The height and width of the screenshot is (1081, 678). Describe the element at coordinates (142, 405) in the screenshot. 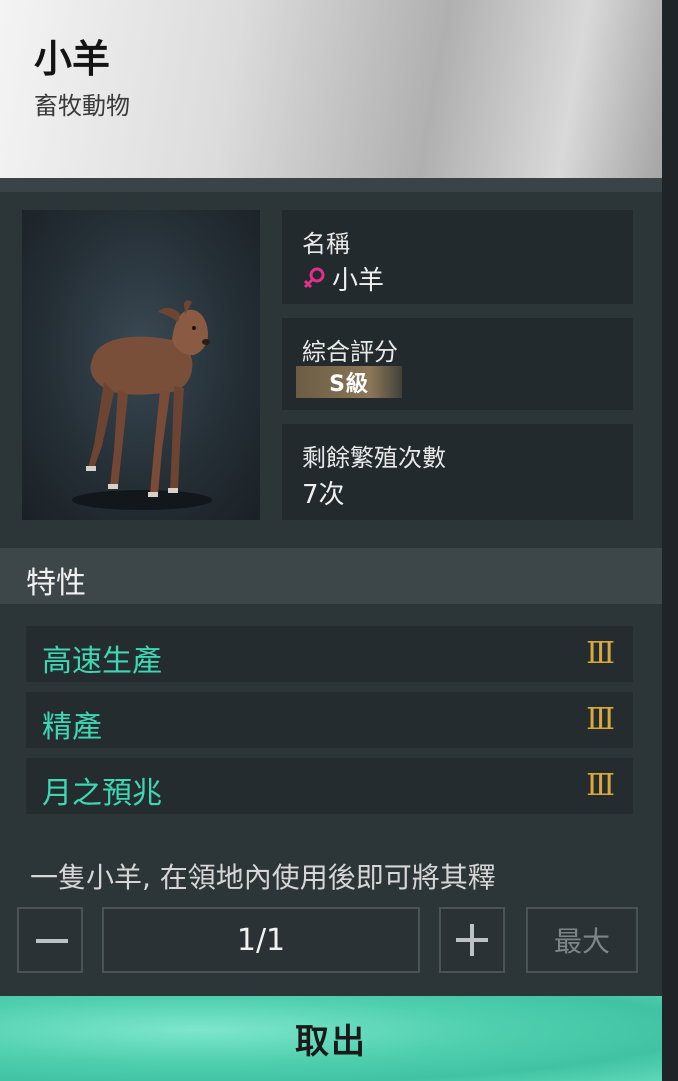

I see `lamb-image` at that location.